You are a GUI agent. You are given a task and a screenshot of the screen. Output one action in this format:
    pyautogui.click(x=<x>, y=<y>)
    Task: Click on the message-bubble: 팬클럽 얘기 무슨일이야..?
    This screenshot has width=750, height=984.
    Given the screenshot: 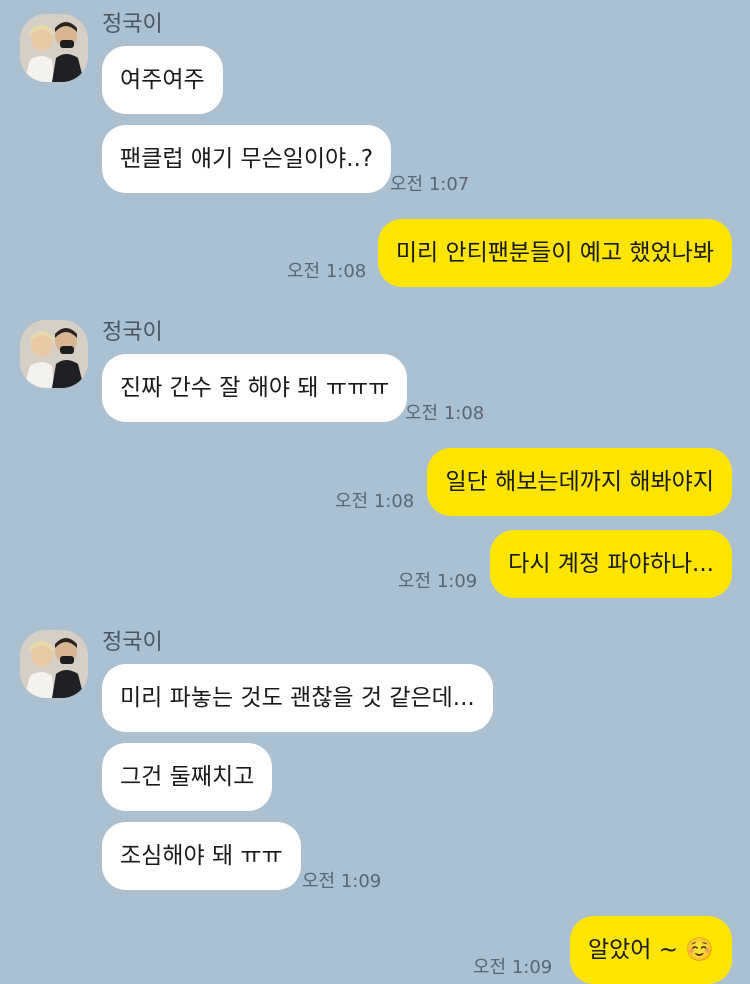 What is the action you would take?
    pyautogui.click(x=247, y=159)
    